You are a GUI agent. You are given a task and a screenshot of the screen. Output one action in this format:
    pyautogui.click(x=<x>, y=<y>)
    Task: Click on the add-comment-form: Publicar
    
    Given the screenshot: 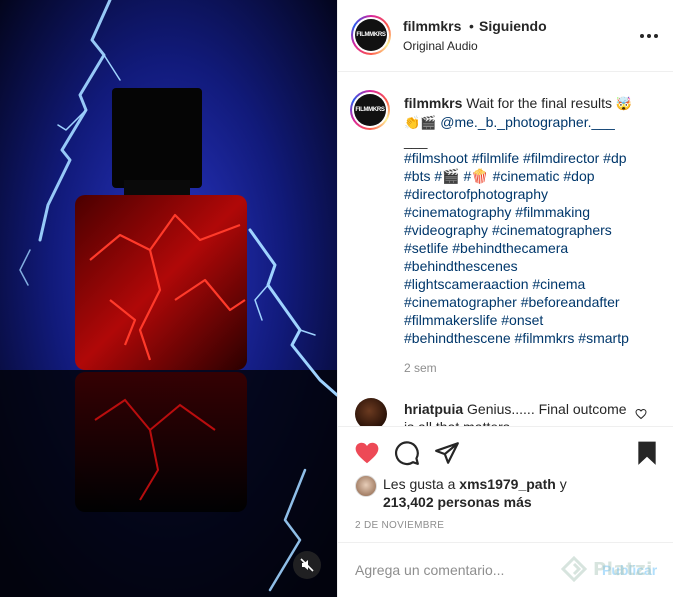 What is the action you would take?
    pyautogui.click(x=505, y=569)
    